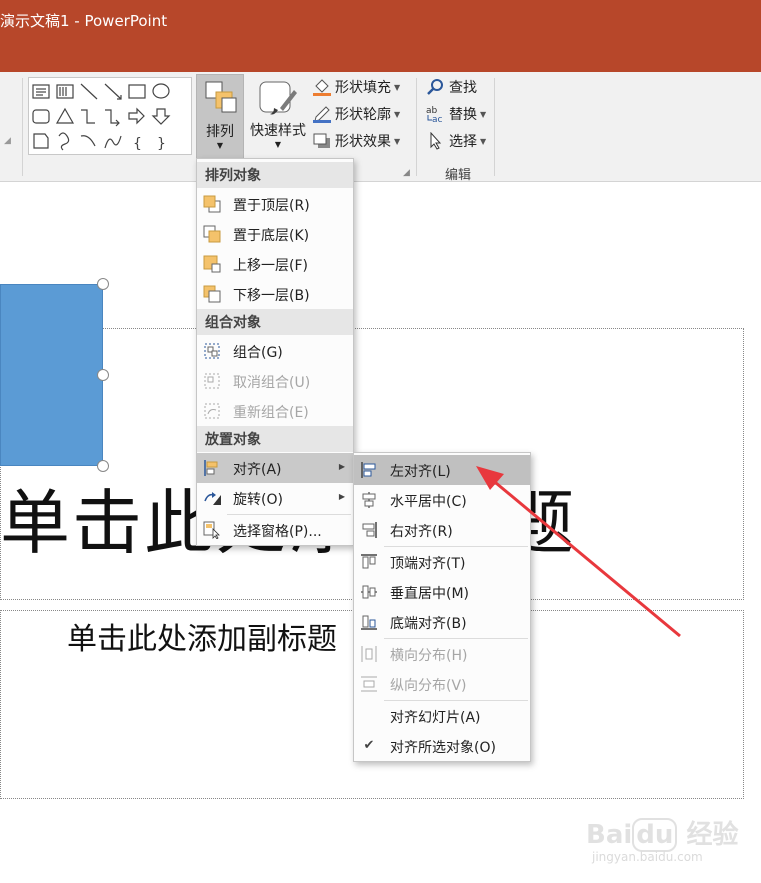 This screenshot has height=883, width=761. Describe the element at coordinates (84, 21) in the screenshot. I see `window-title: 演示文稿1 - PowerPoint` at that location.